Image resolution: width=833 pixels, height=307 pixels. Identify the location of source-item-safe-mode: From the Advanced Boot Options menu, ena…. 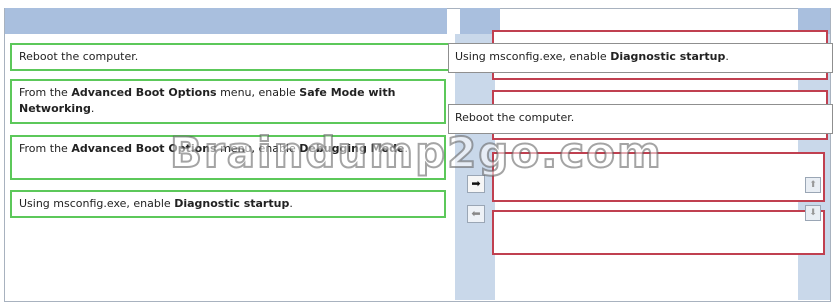
(228, 101).